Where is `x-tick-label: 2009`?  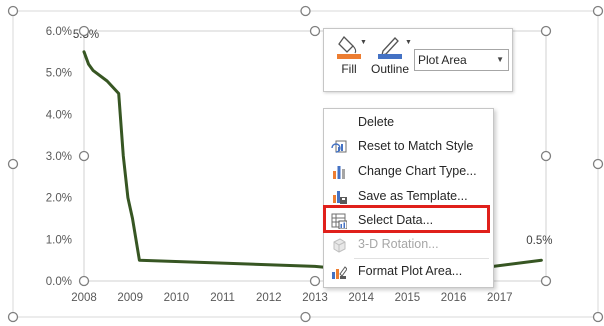 x-tick-label: 2009 is located at coordinates (130, 298).